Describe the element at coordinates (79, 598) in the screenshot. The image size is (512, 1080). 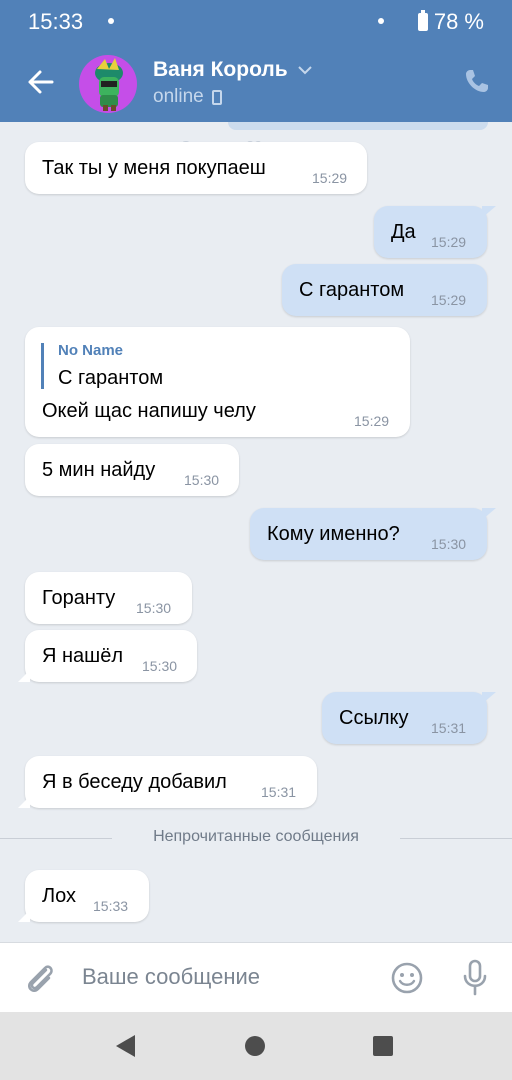
I see `message-text: Горанту` at that location.